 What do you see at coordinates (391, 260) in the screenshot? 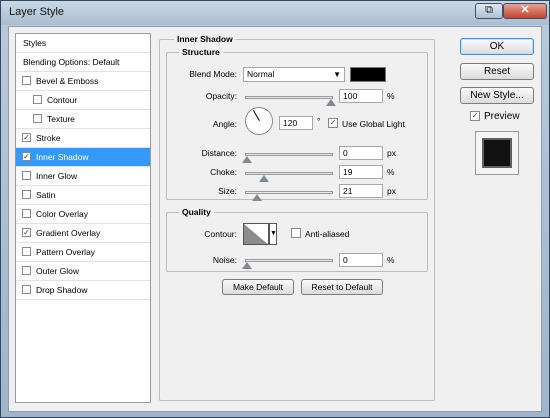
I see `noise-unit: %` at bounding box center [391, 260].